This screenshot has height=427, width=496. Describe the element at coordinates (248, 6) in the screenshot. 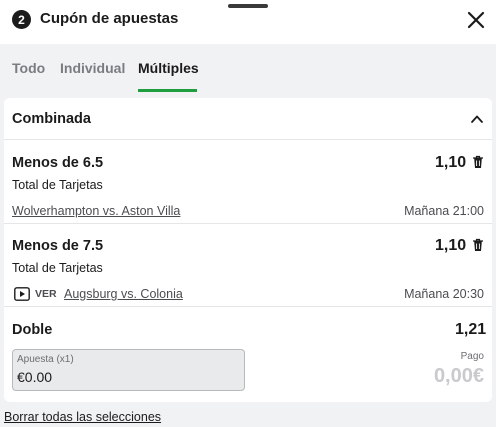

I see `drag-handle` at that location.